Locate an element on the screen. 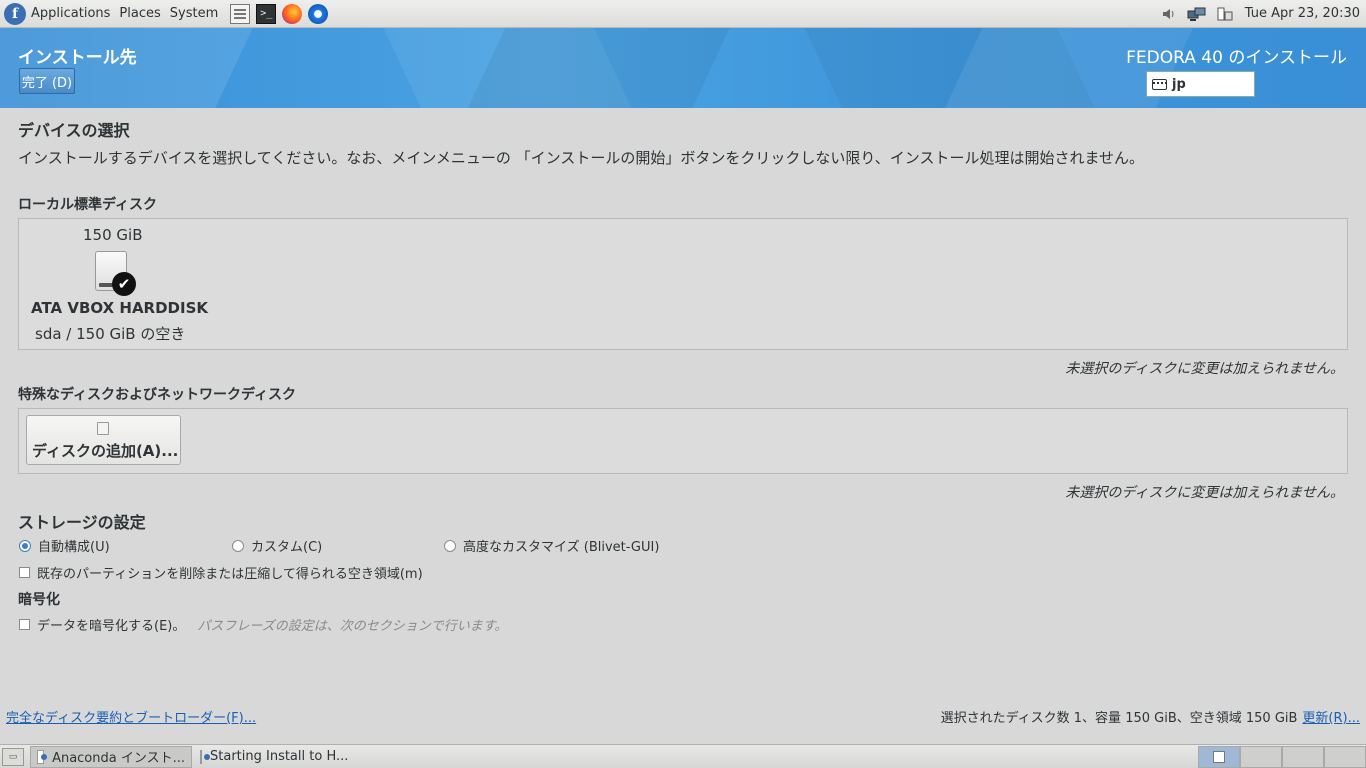 The height and width of the screenshot is (768, 1366). power-icon is located at coordinates (1225, 14).